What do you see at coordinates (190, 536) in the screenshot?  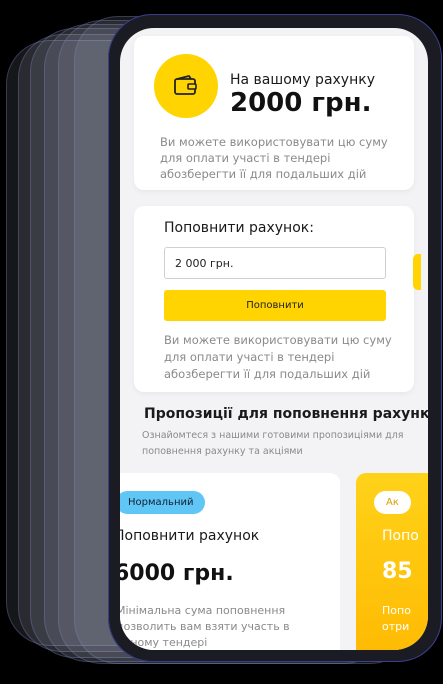 I see `offer-title: Поповнити рахунок` at bounding box center [190, 536].